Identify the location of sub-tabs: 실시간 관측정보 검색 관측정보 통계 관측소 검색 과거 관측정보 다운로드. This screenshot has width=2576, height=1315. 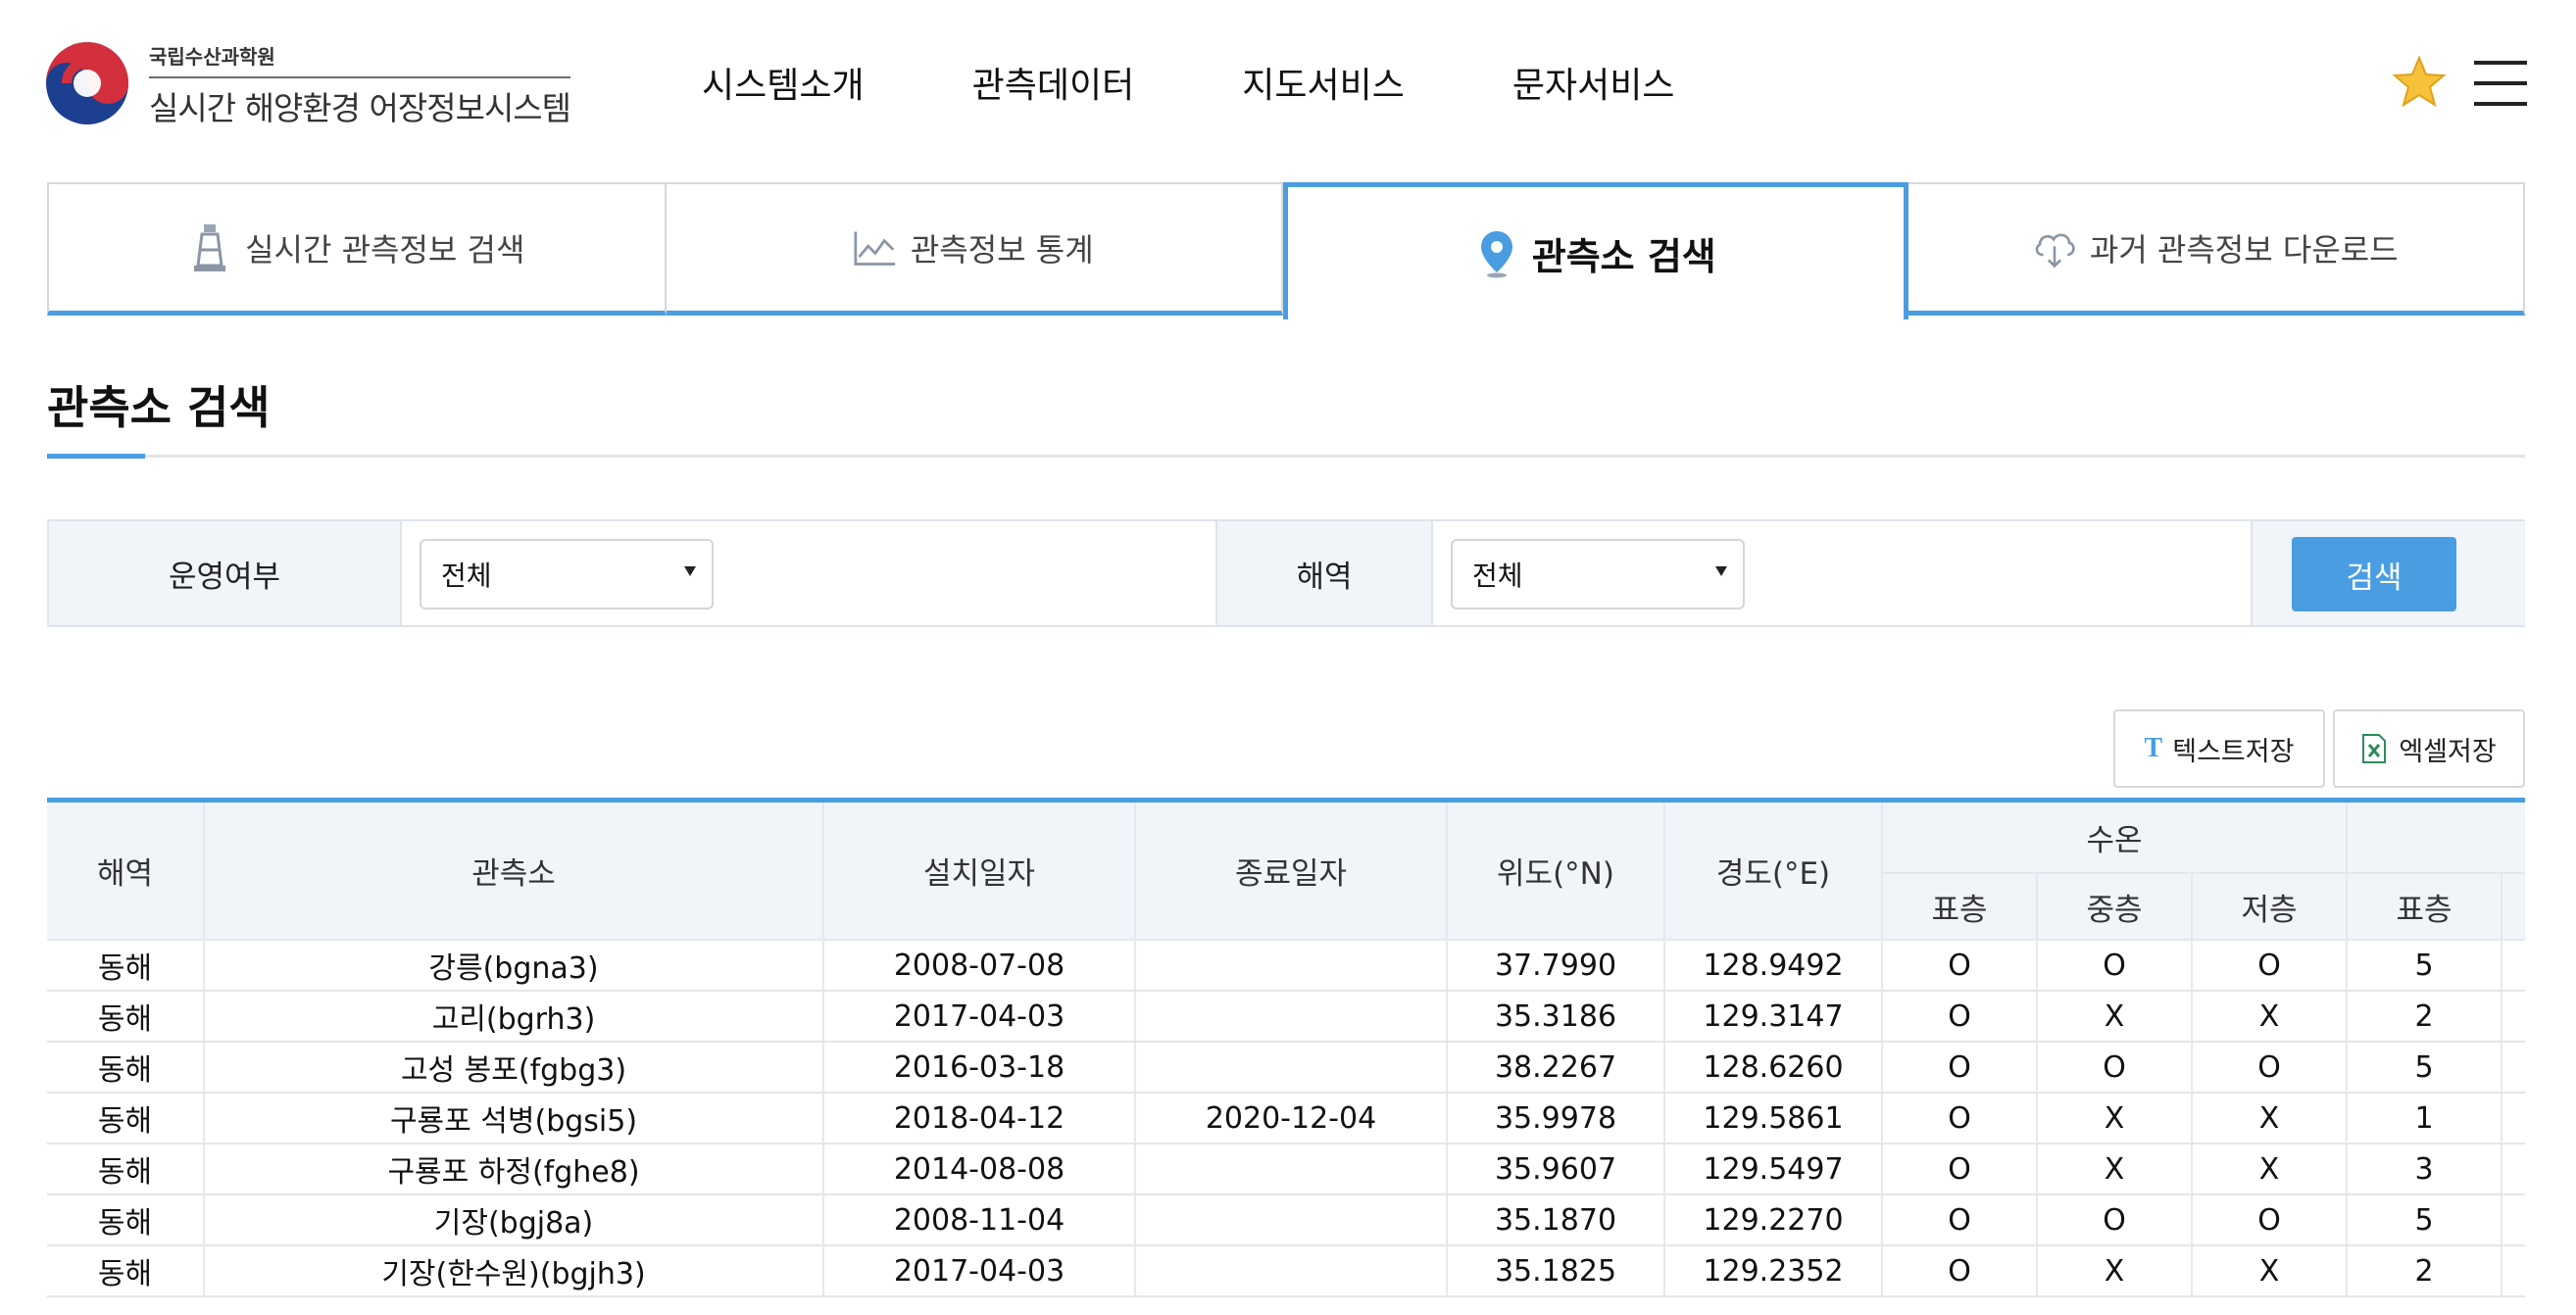
(1286, 250).